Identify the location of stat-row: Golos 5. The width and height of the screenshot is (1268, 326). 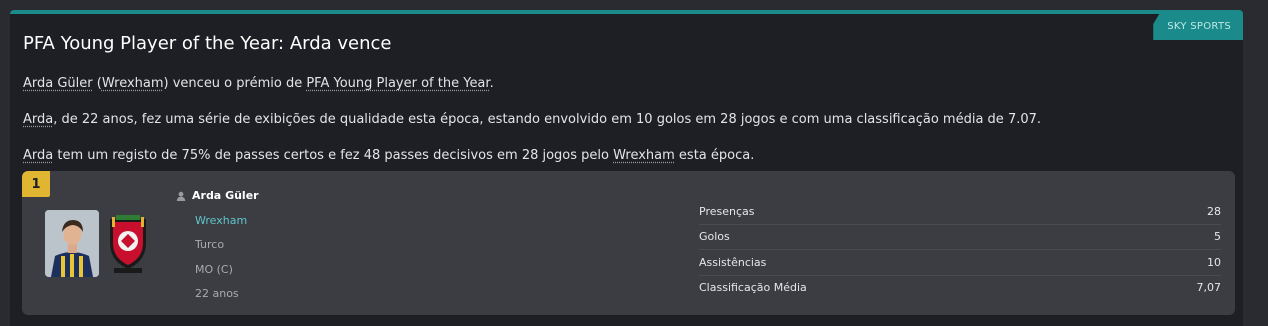
(960, 237).